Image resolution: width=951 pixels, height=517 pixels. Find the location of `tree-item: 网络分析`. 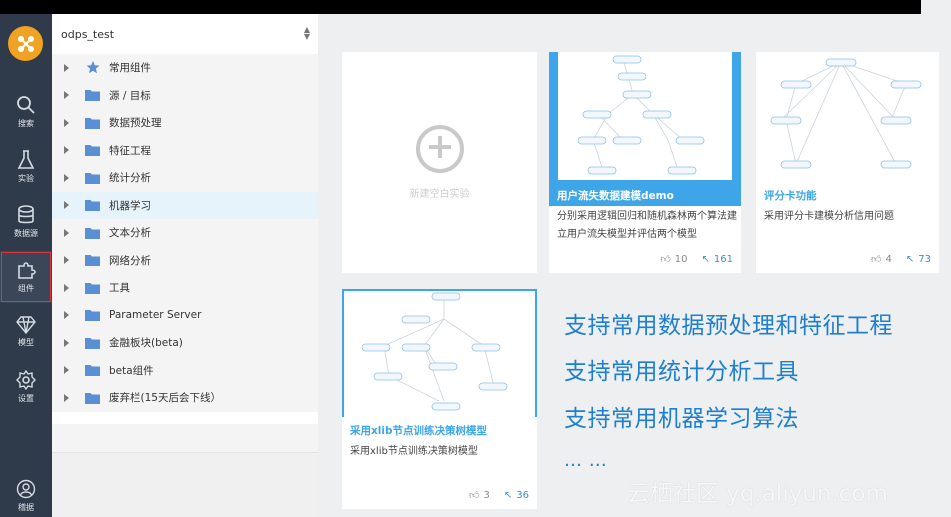

tree-item: 网络分析 is located at coordinates (185, 260).